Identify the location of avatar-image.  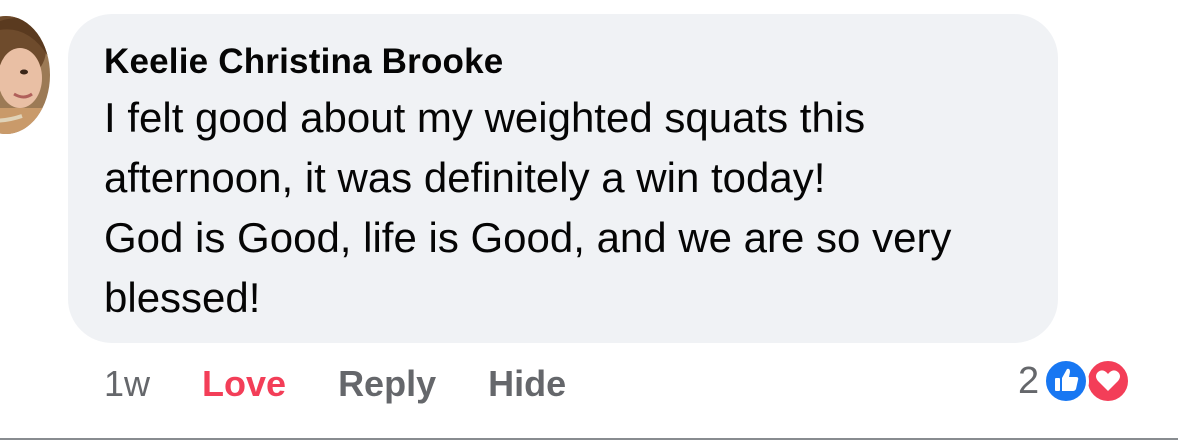
(25, 75).